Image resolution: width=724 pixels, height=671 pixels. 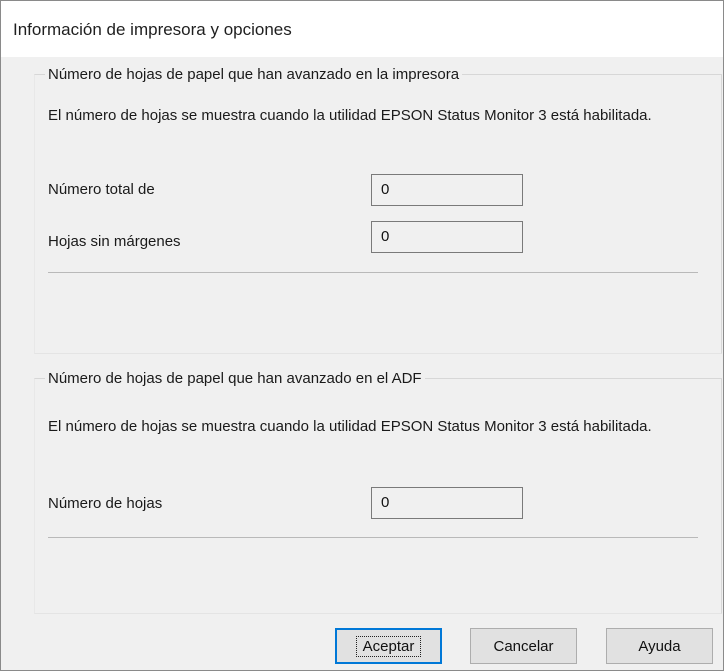 I want to click on adf-sheets-field: 0, so click(x=447, y=503).